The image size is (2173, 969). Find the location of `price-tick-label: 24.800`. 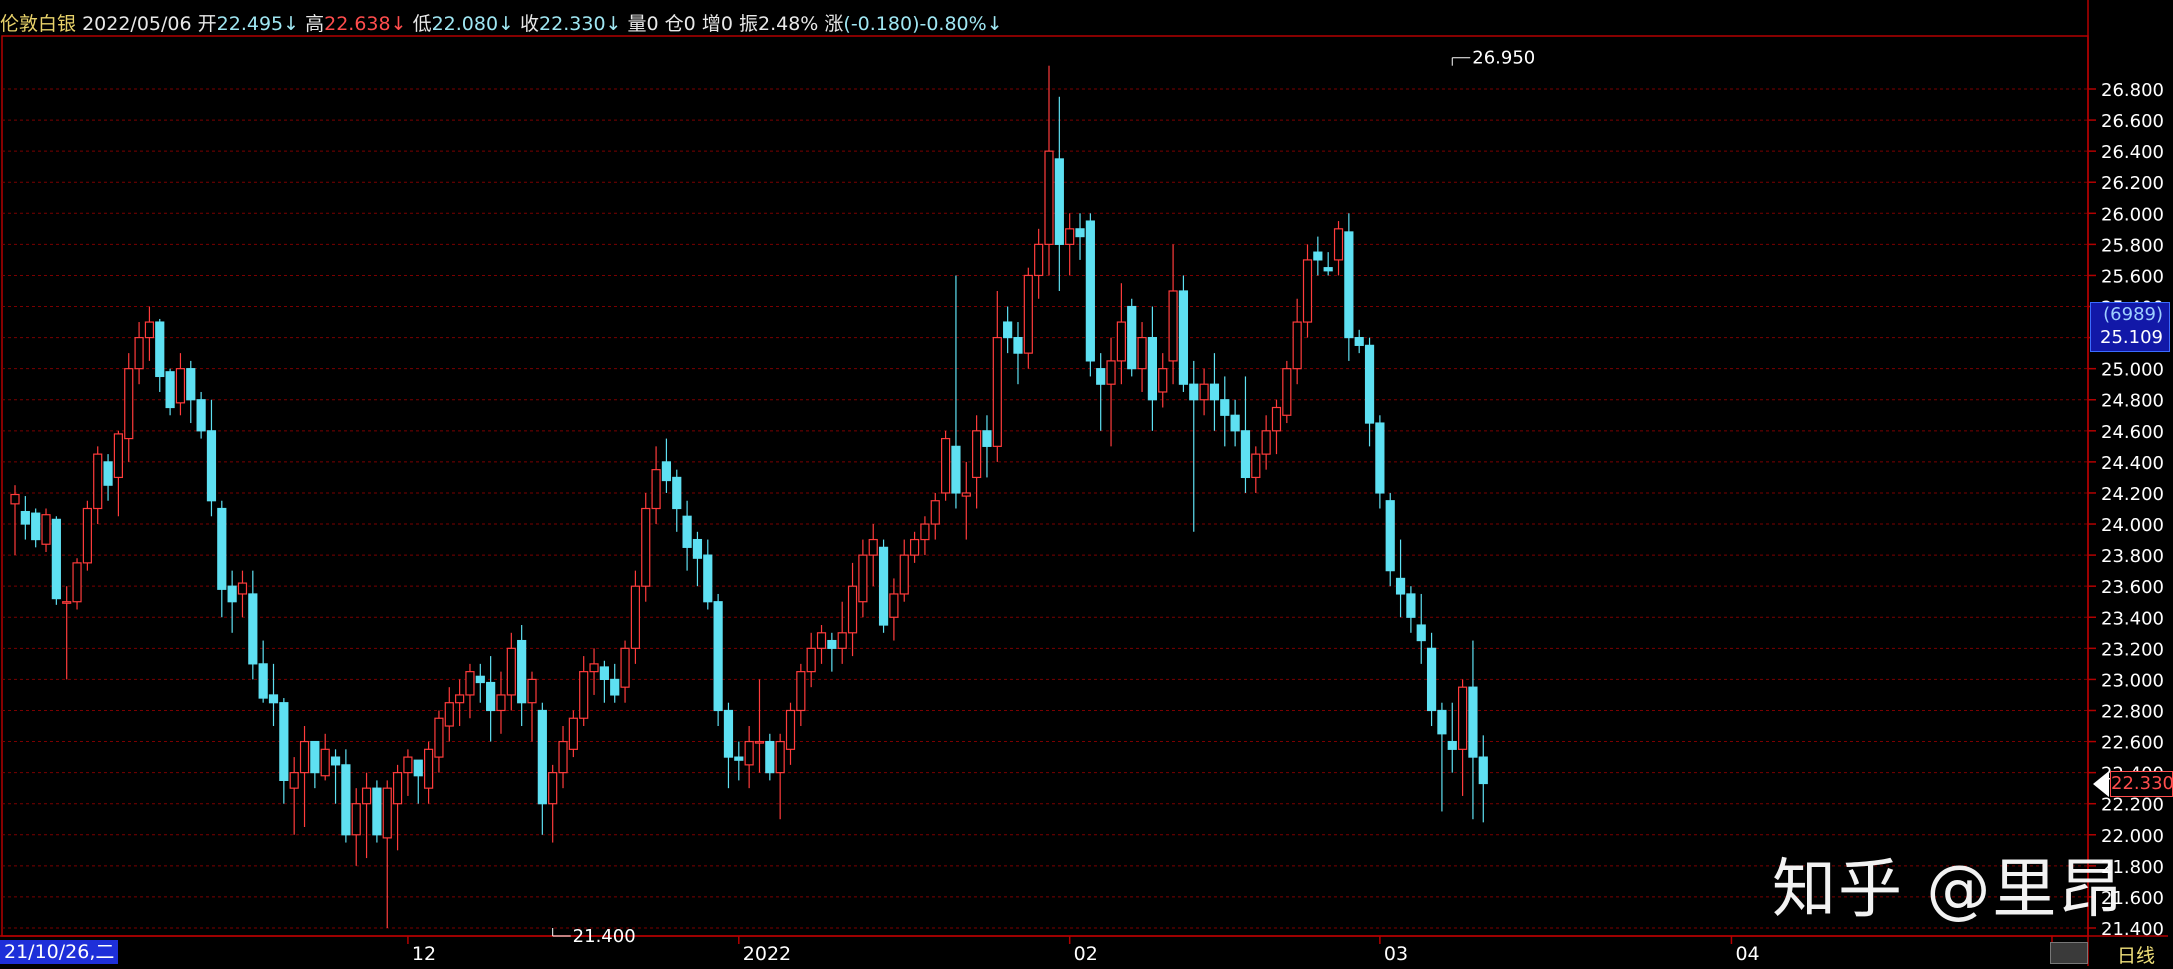

price-tick-label: 24.800 is located at coordinates (2132, 401).